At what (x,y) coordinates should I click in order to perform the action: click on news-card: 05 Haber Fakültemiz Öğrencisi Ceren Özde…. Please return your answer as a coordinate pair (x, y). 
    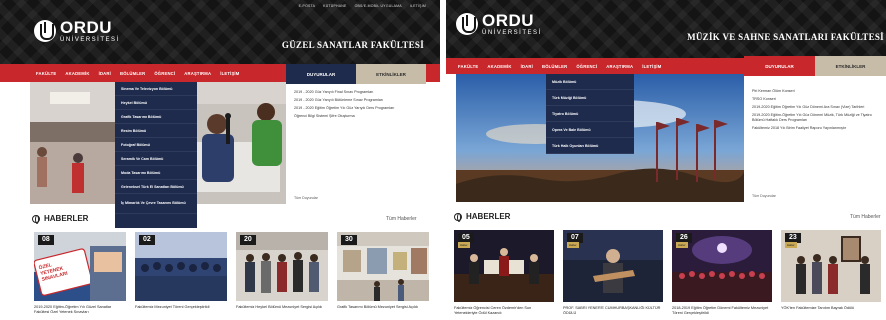
    Looking at the image, I should click on (504, 274).